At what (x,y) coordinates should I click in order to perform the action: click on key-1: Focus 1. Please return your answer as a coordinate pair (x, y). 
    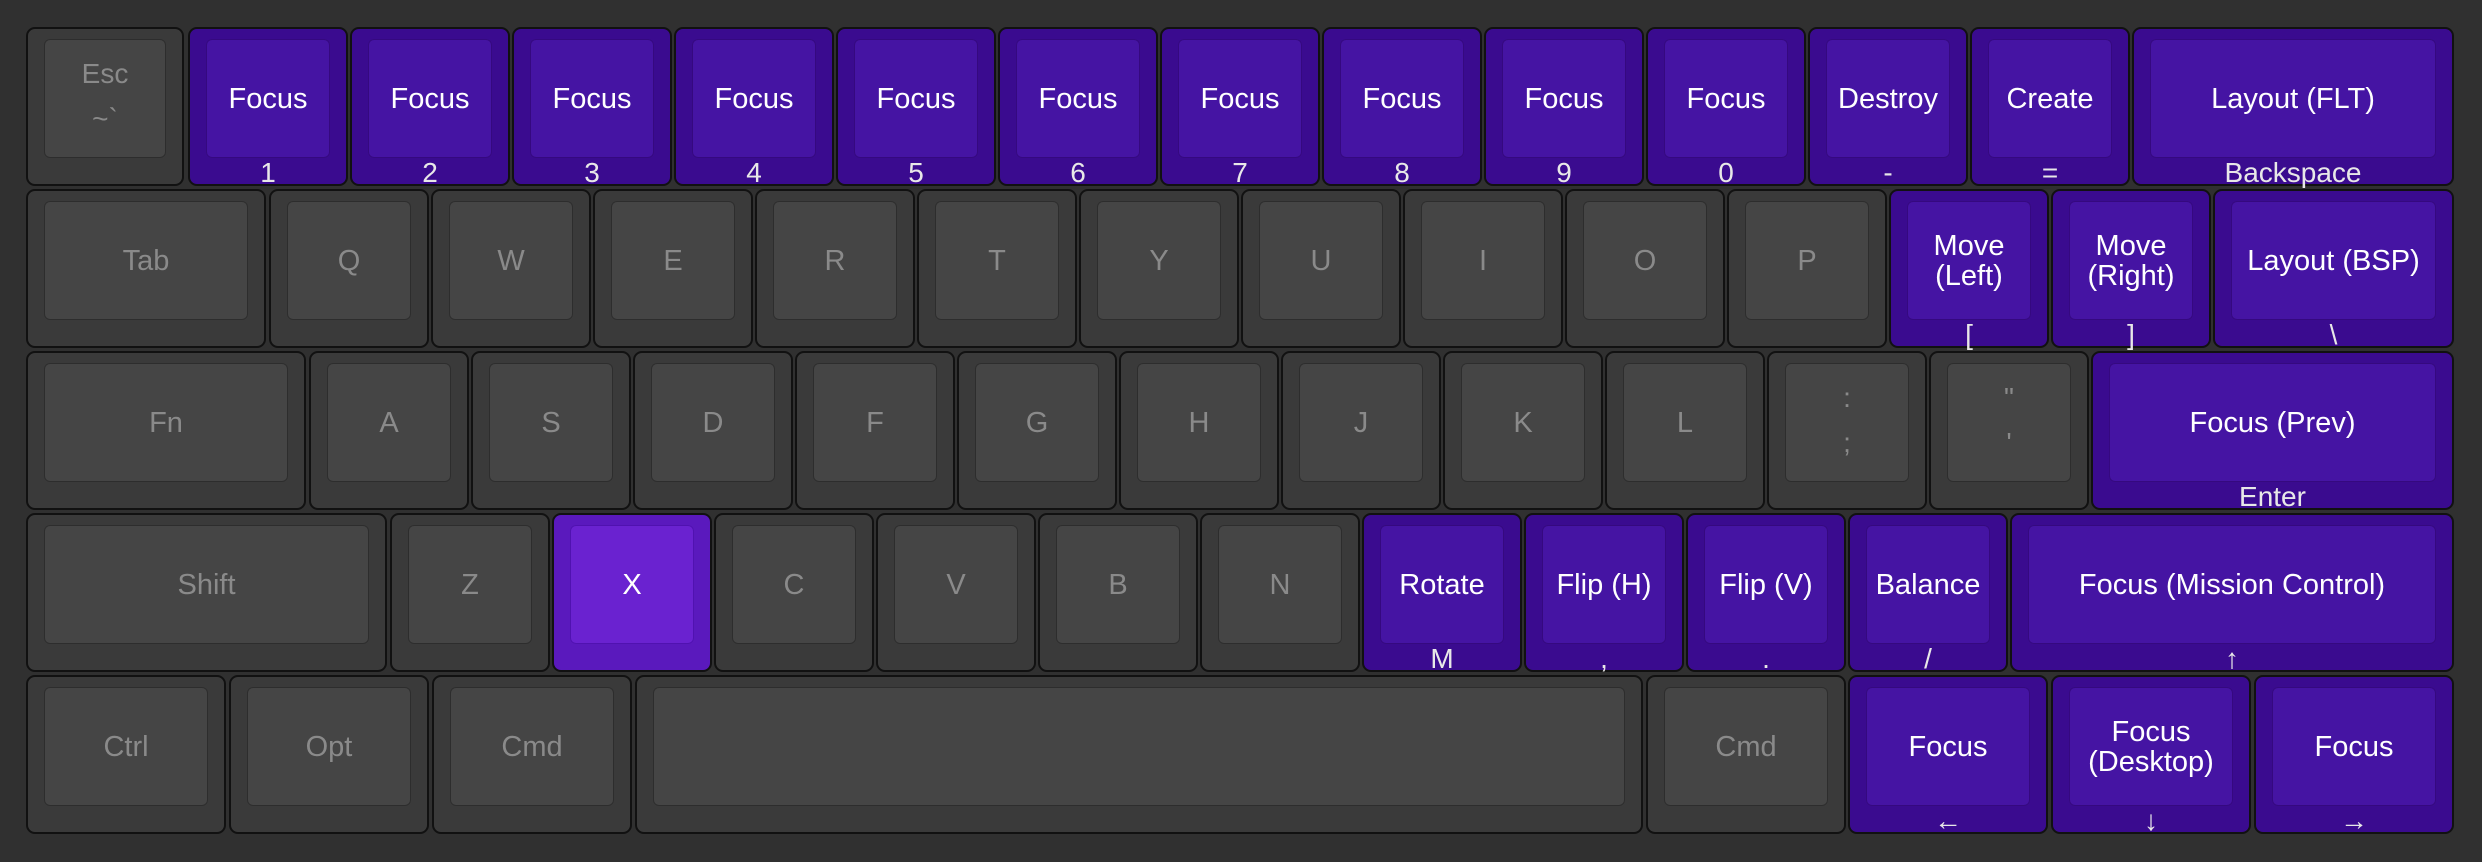
    Looking at the image, I should click on (268, 107).